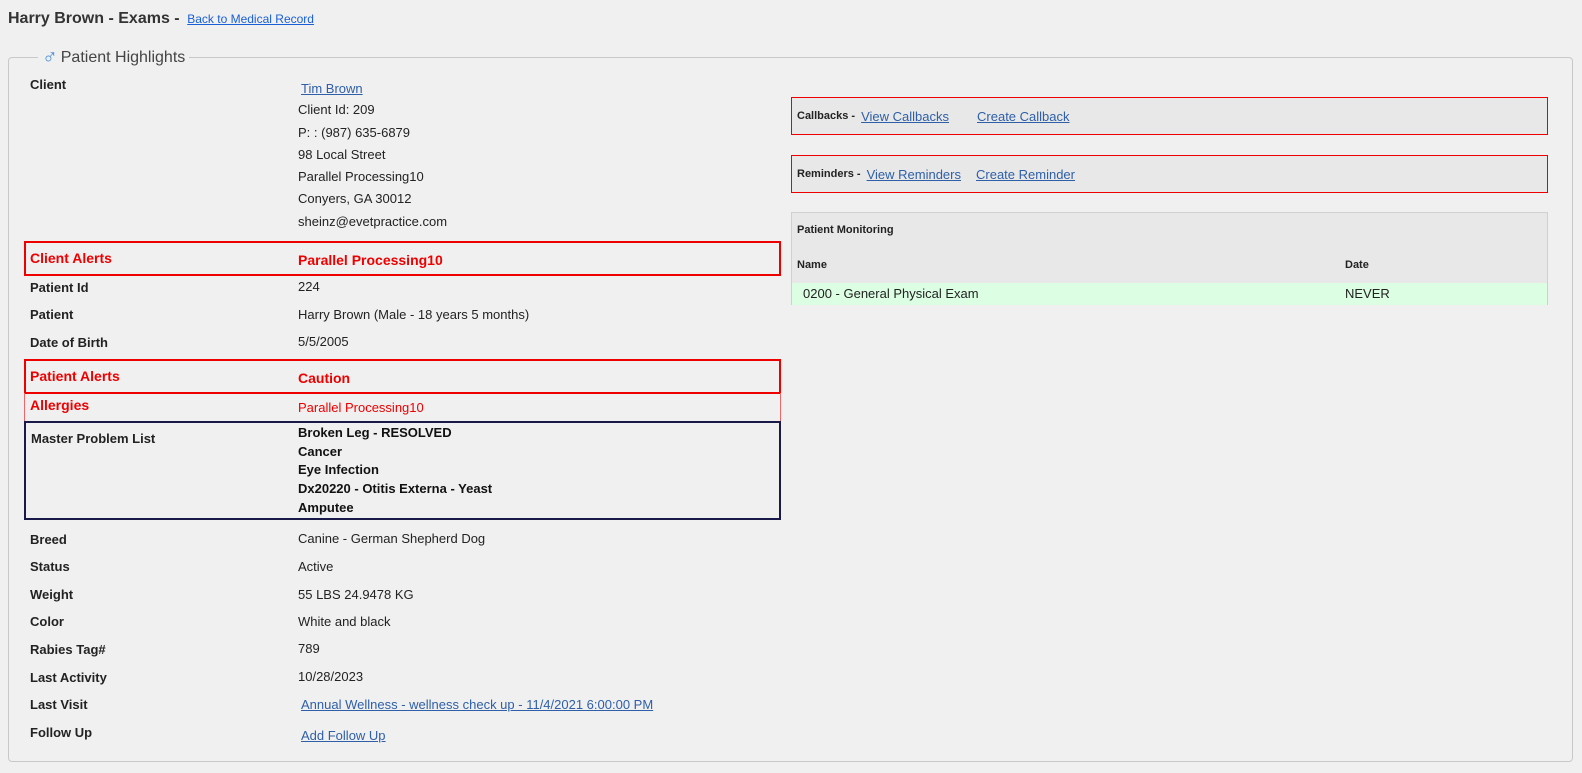  Describe the element at coordinates (375, 432) in the screenshot. I see `problem-item: Broken Leg - RESOLVED` at that location.